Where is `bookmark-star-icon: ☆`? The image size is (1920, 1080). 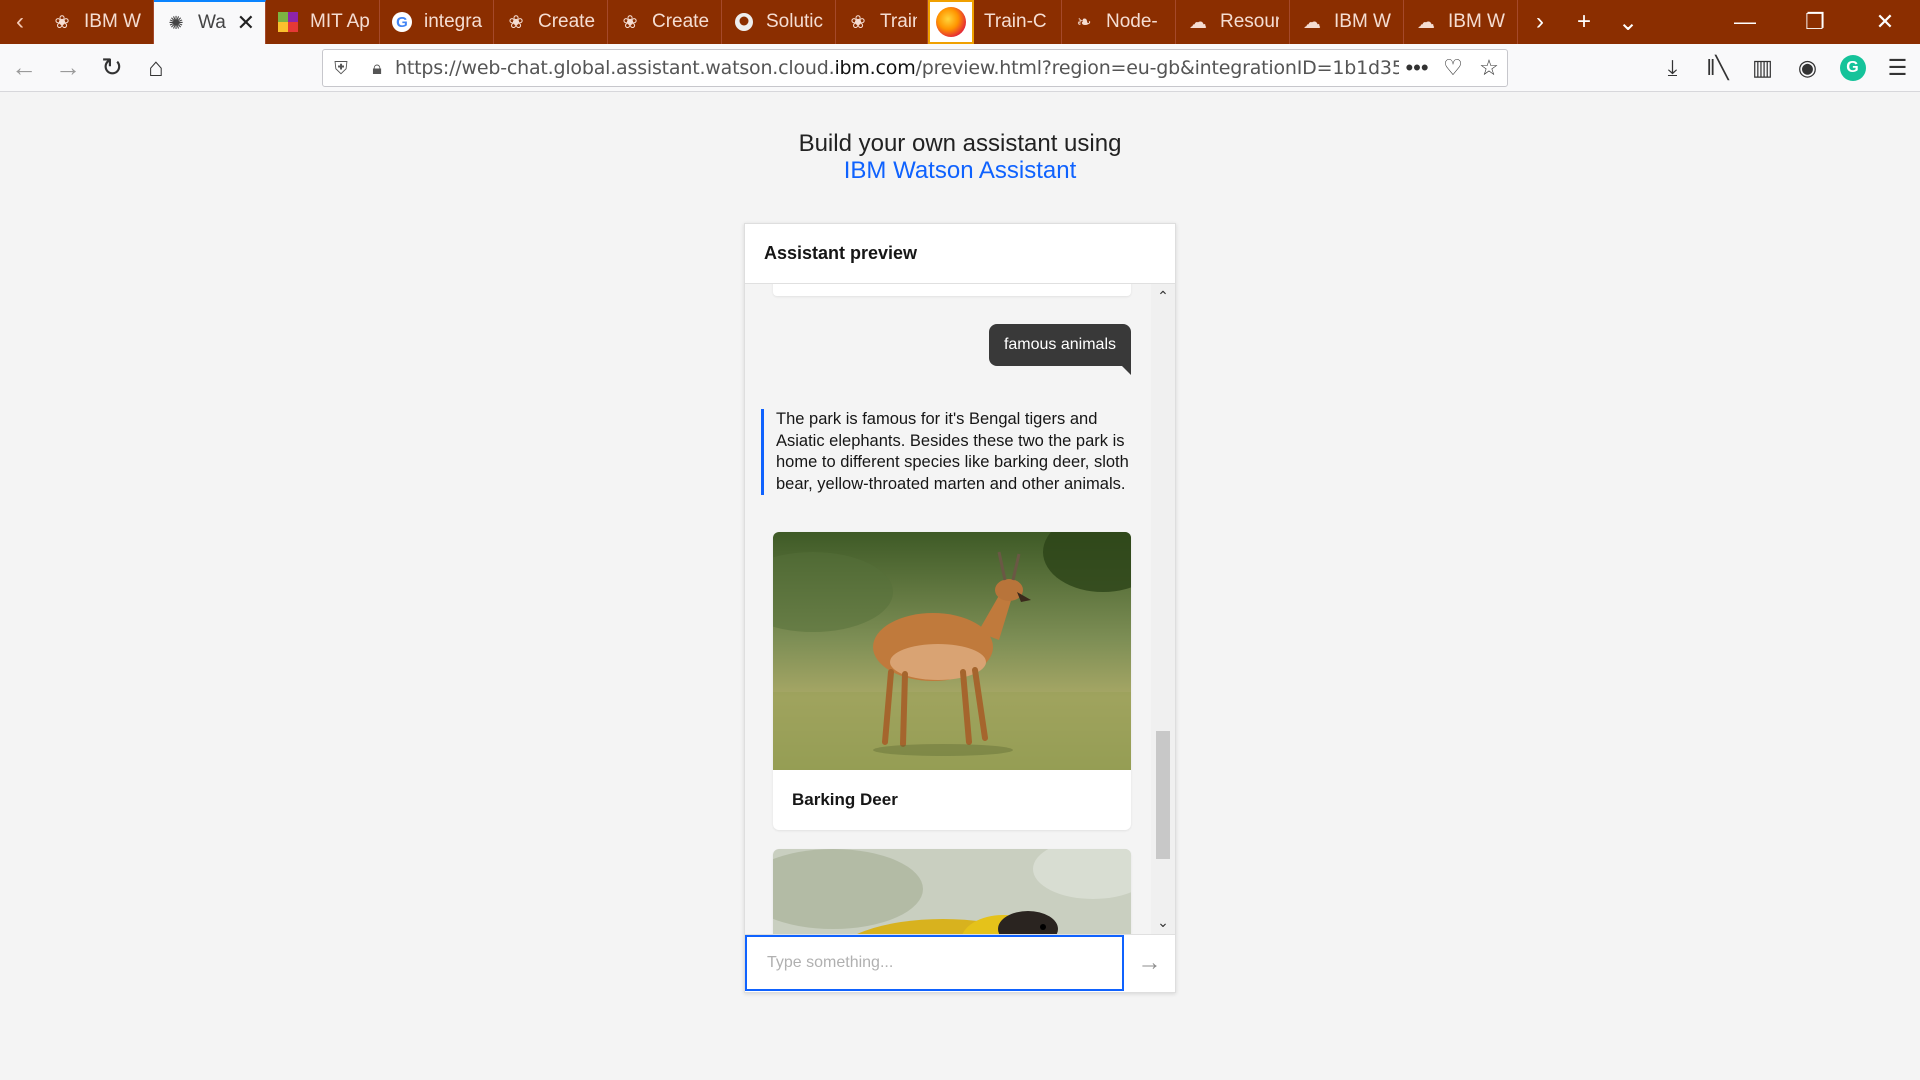 bookmark-star-icon: ☆ is located at coordinates (1489, 68).